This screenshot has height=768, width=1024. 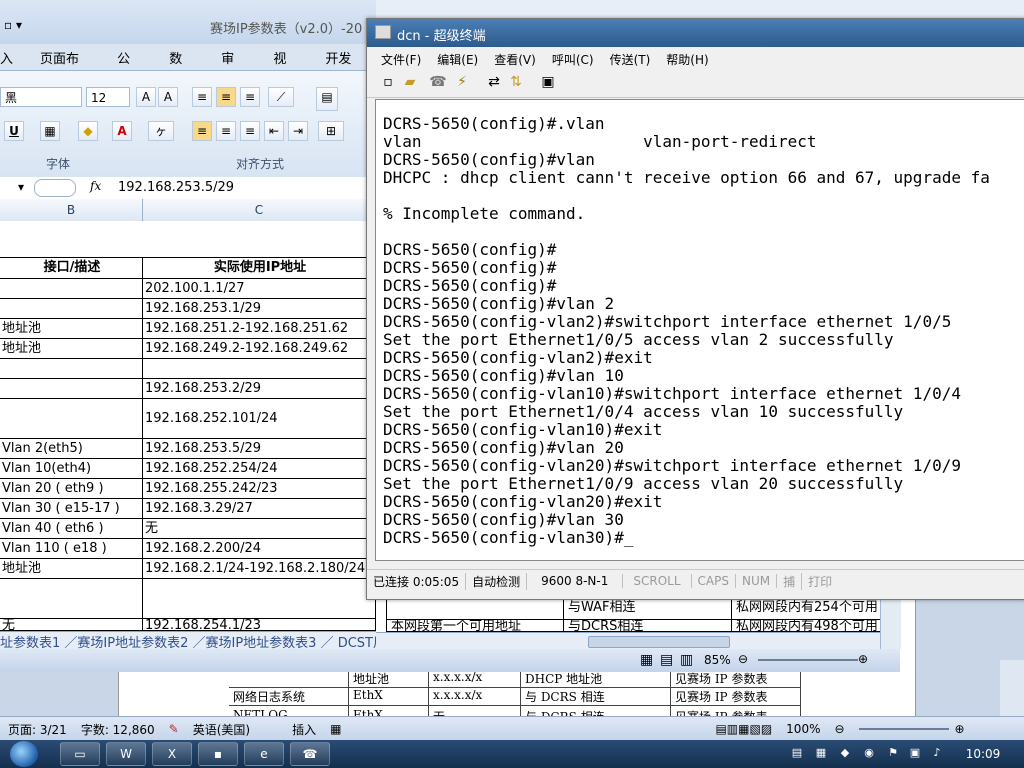 What do you see at coordinates (869, 753) in the screenshot?
I see `tray-update-icon: ◉` at bounding box center [869, 753].